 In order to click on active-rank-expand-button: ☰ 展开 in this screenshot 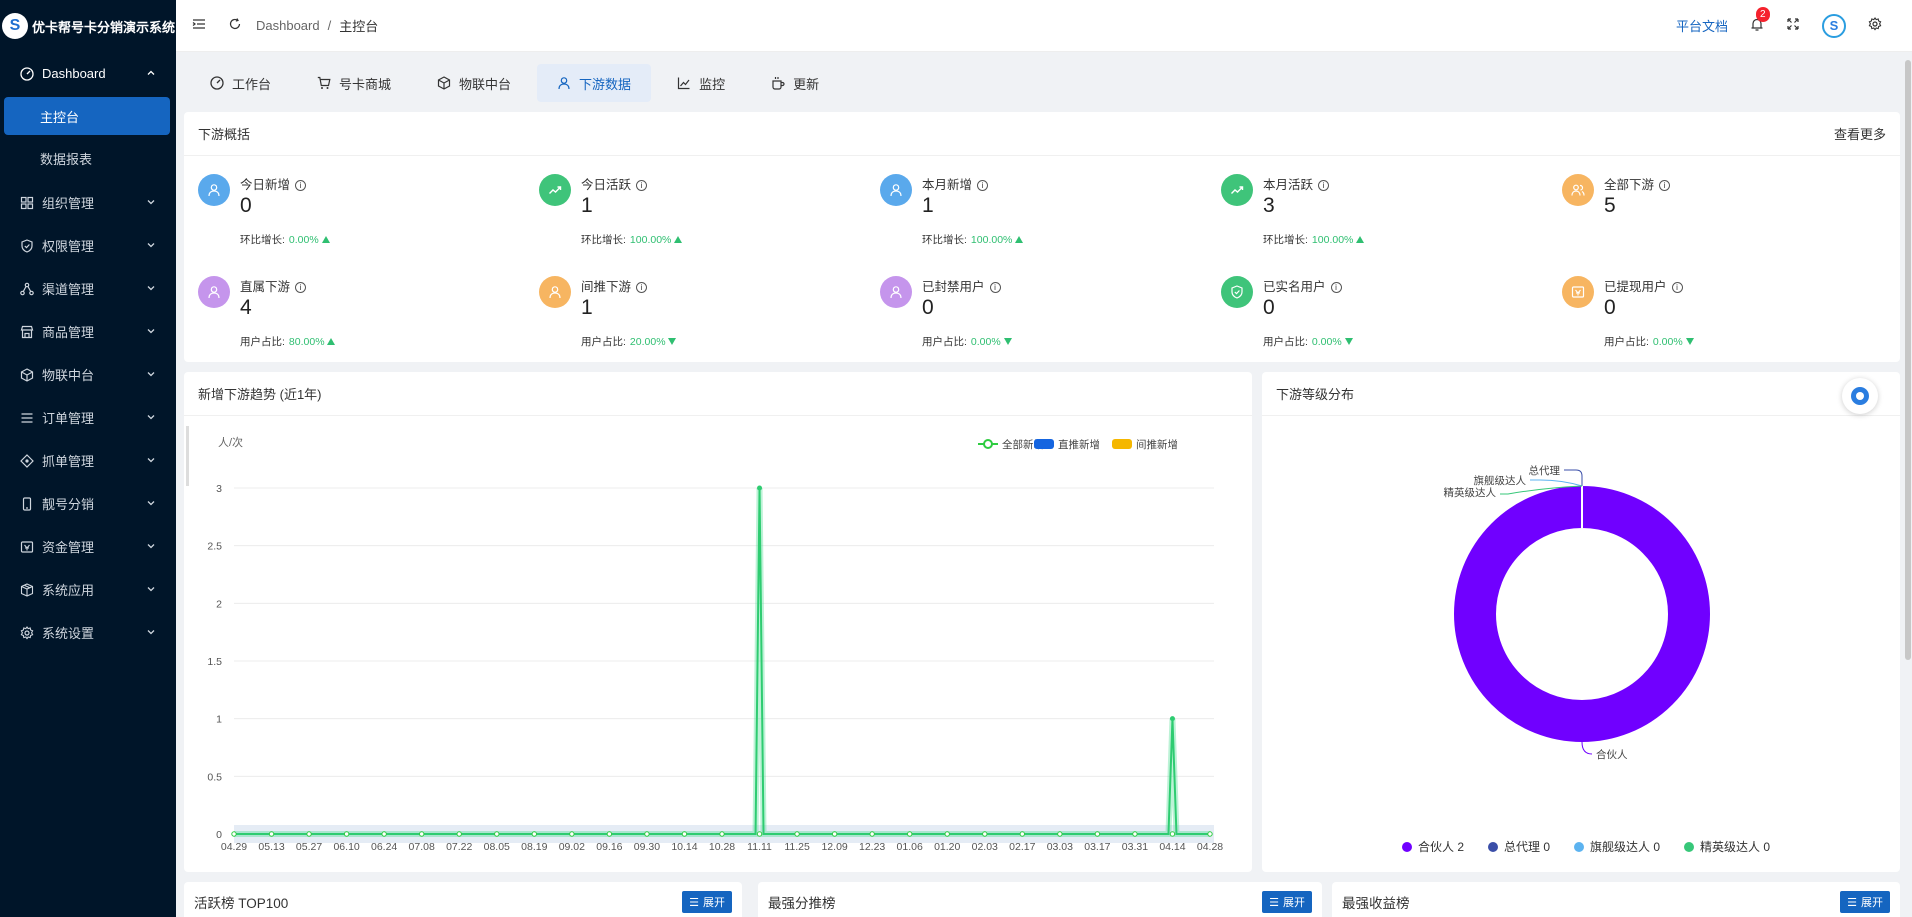, I will do `click(707, 902)`.